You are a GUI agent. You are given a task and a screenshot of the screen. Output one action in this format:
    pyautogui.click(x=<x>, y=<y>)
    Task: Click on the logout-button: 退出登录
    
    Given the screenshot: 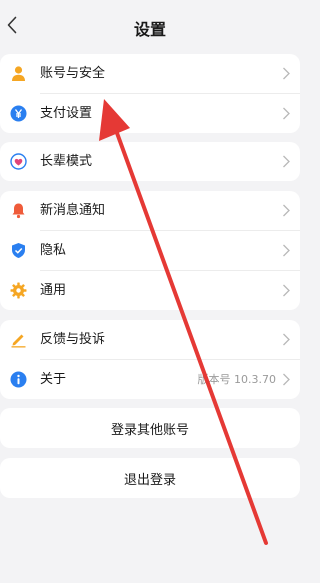 What is the action you would take?
    pyautogui.click(x=150, y=478)
    